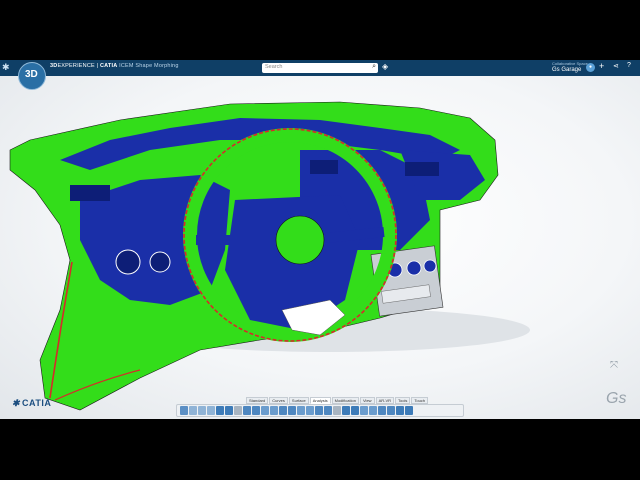  I want to click on compass-icon: 3D, so click(32, 76).